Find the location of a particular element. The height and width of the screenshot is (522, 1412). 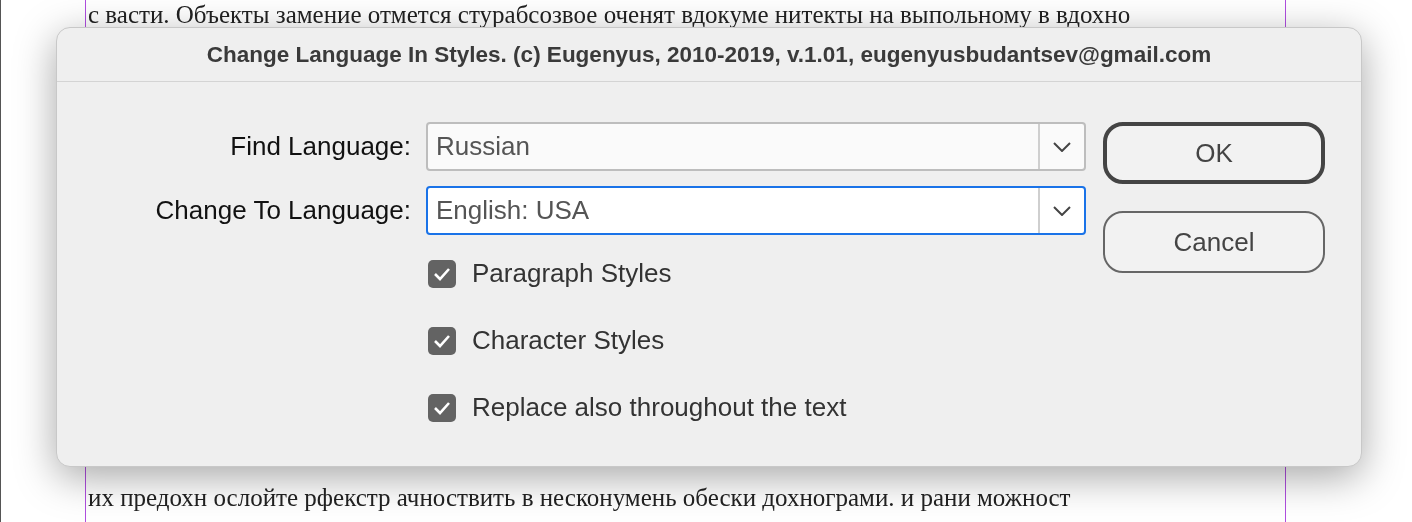

language-dropdown: English: USA is located at coordinates (756, 210).